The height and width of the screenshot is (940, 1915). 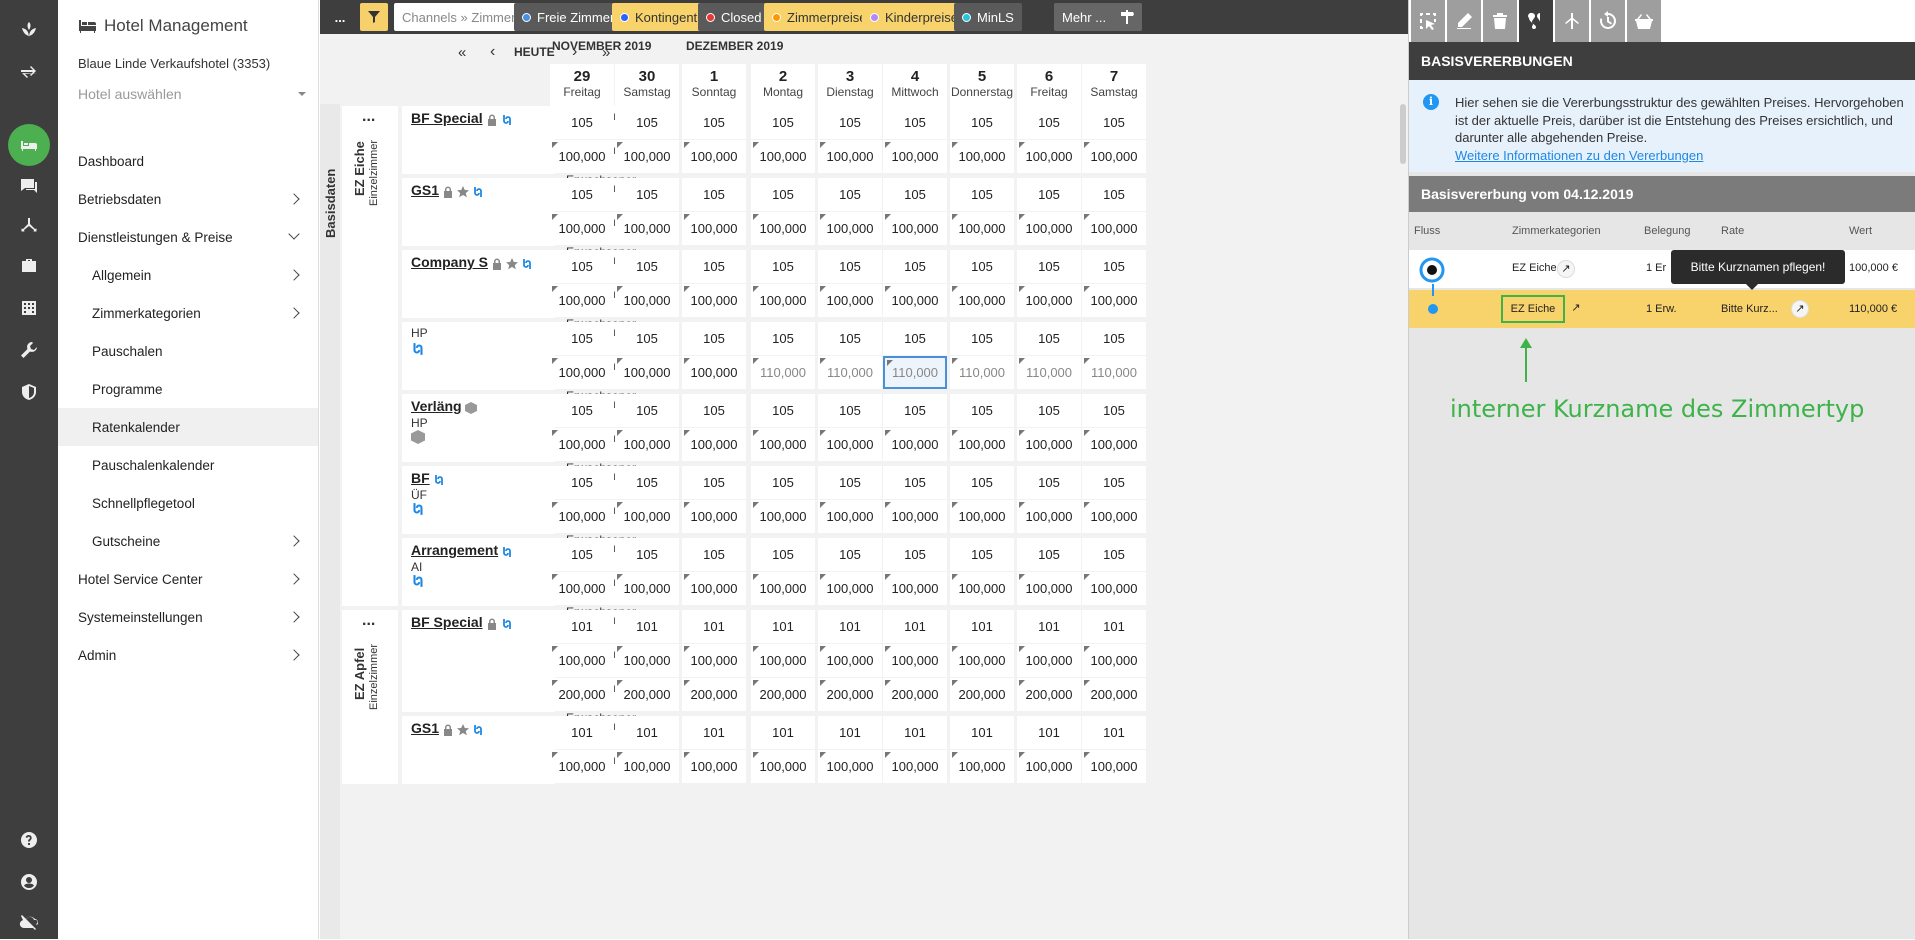 What do you see at coordinates (188, 313) in the screenshot?
I see `nav-item-zimmerkategorien: Zimmerkategorien` at bounding box center [188, 313].